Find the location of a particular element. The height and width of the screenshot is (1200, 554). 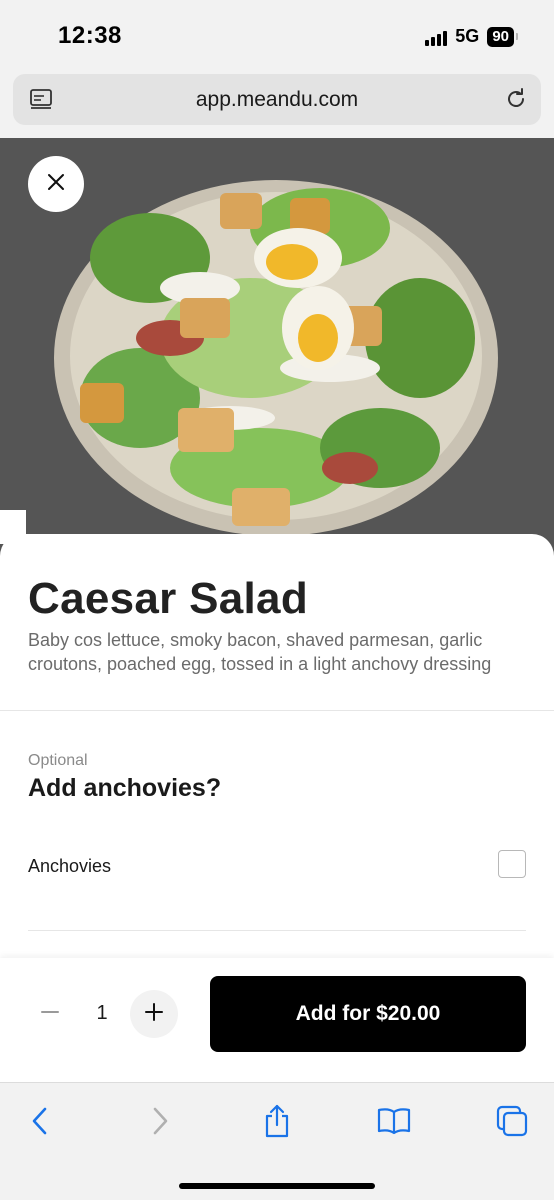

minus-icon is located at coordinates (50, 1014).